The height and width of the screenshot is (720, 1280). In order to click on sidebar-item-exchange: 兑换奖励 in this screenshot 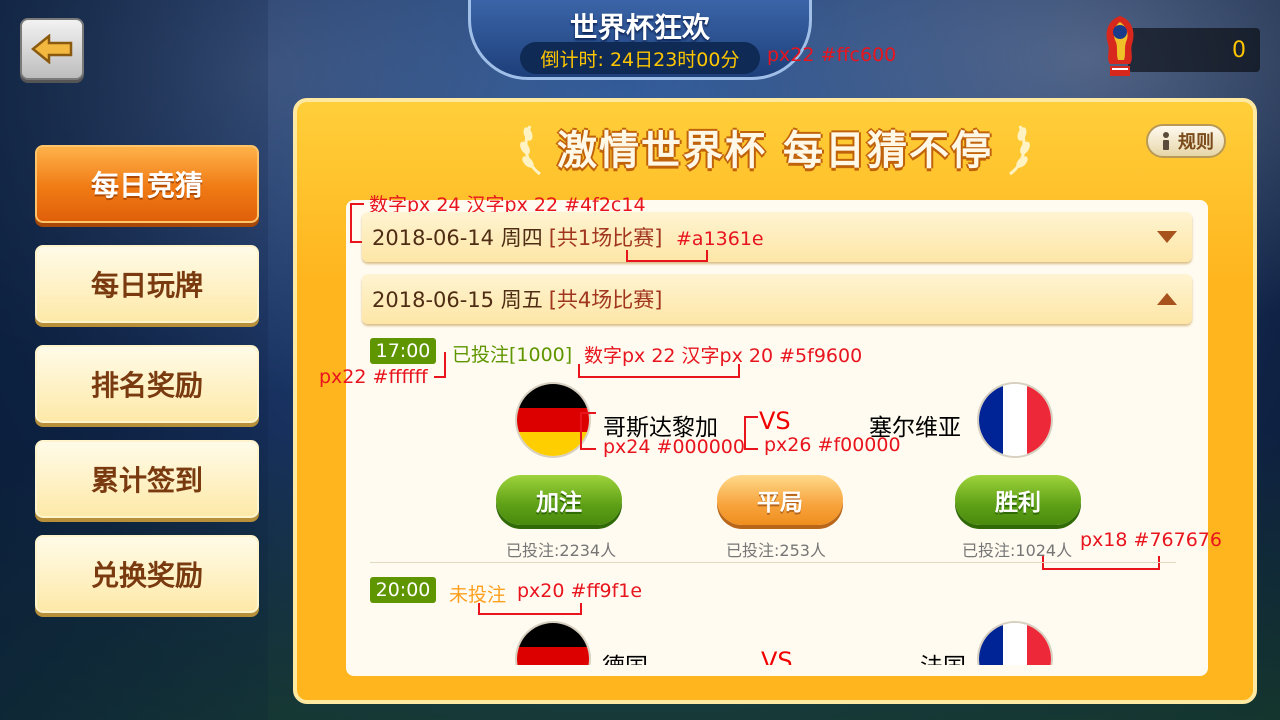, I will do `click(147, 574)`.